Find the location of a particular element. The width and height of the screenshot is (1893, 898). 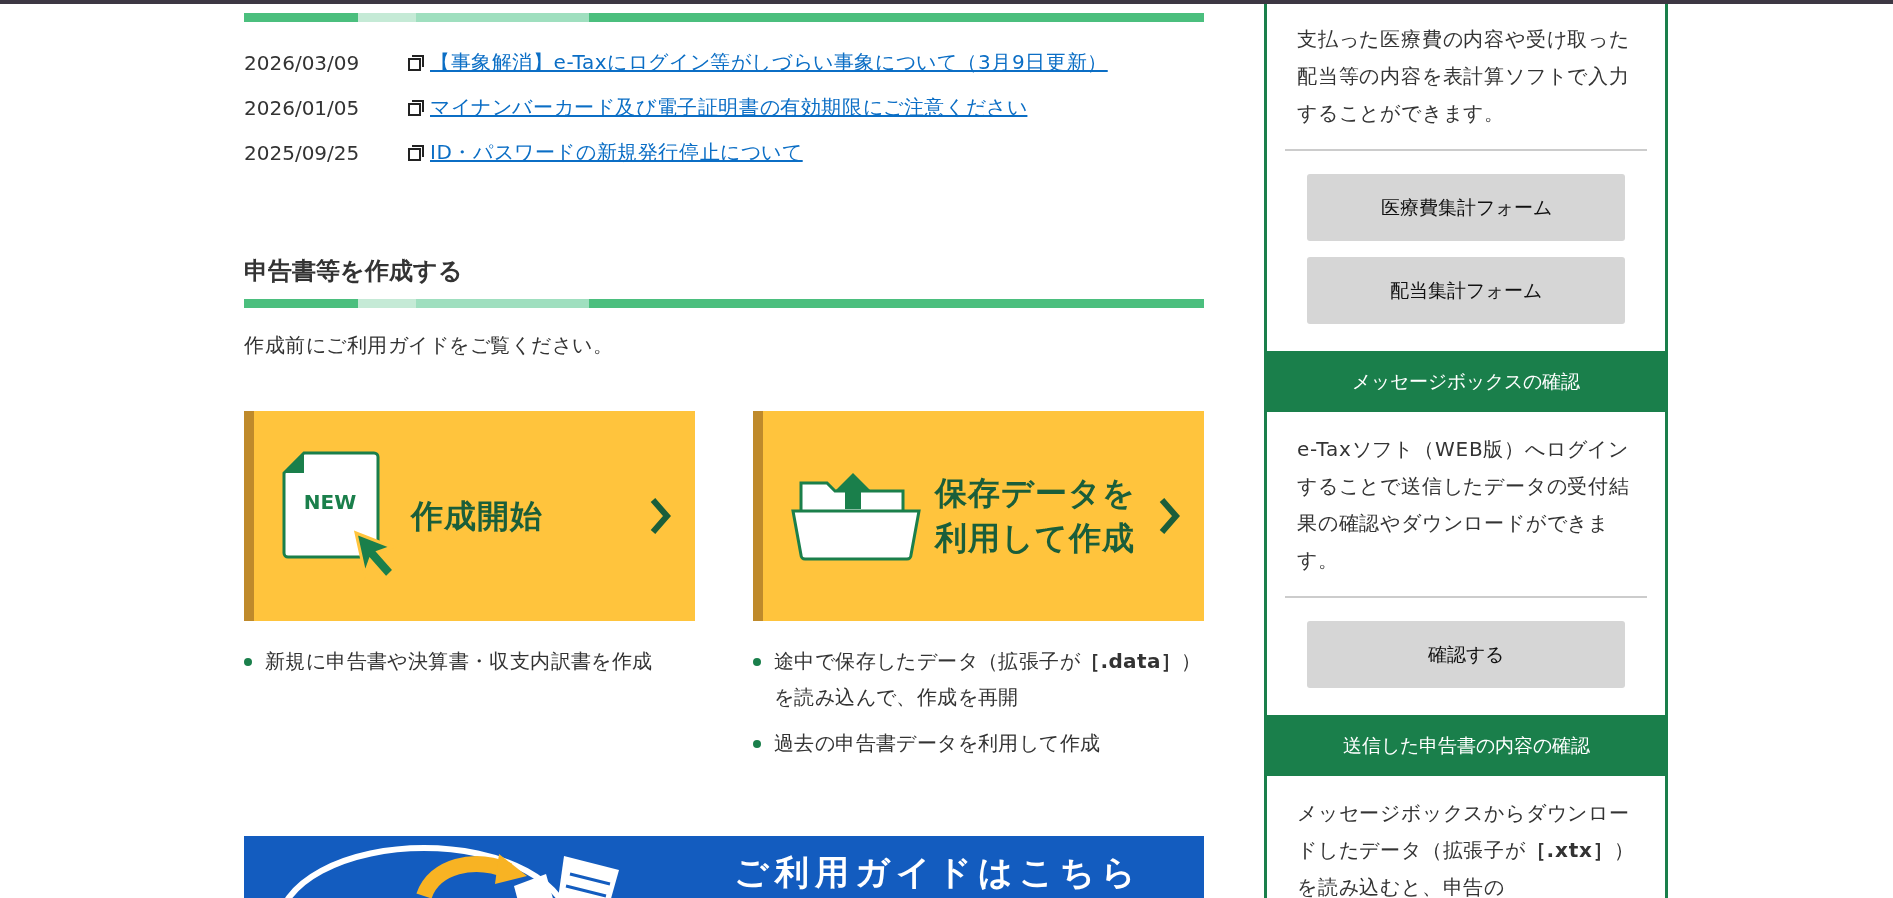

news-date: 2026/01/05 is located at coordinates (302, 107).